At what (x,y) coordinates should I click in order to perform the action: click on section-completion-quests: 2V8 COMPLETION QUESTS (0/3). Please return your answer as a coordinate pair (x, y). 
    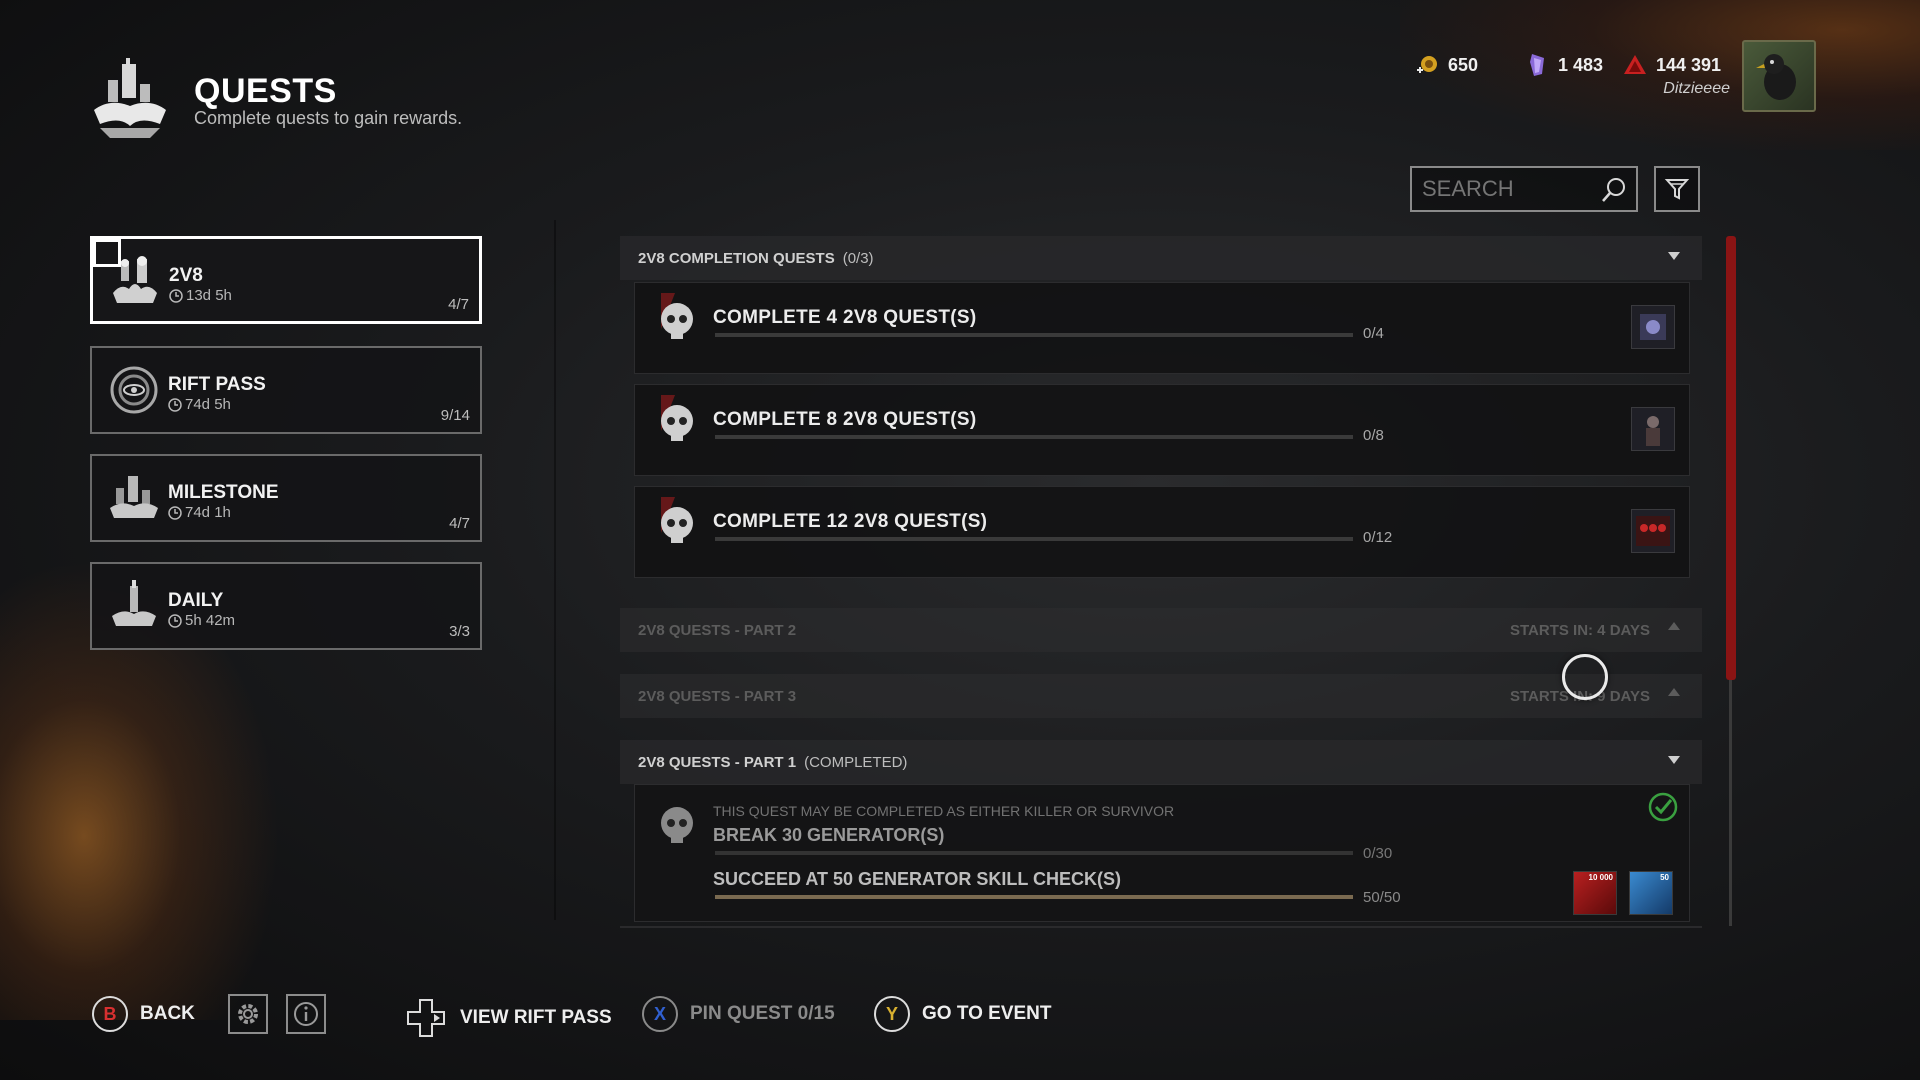
    Looking at the image, I should click on (1161, 258).